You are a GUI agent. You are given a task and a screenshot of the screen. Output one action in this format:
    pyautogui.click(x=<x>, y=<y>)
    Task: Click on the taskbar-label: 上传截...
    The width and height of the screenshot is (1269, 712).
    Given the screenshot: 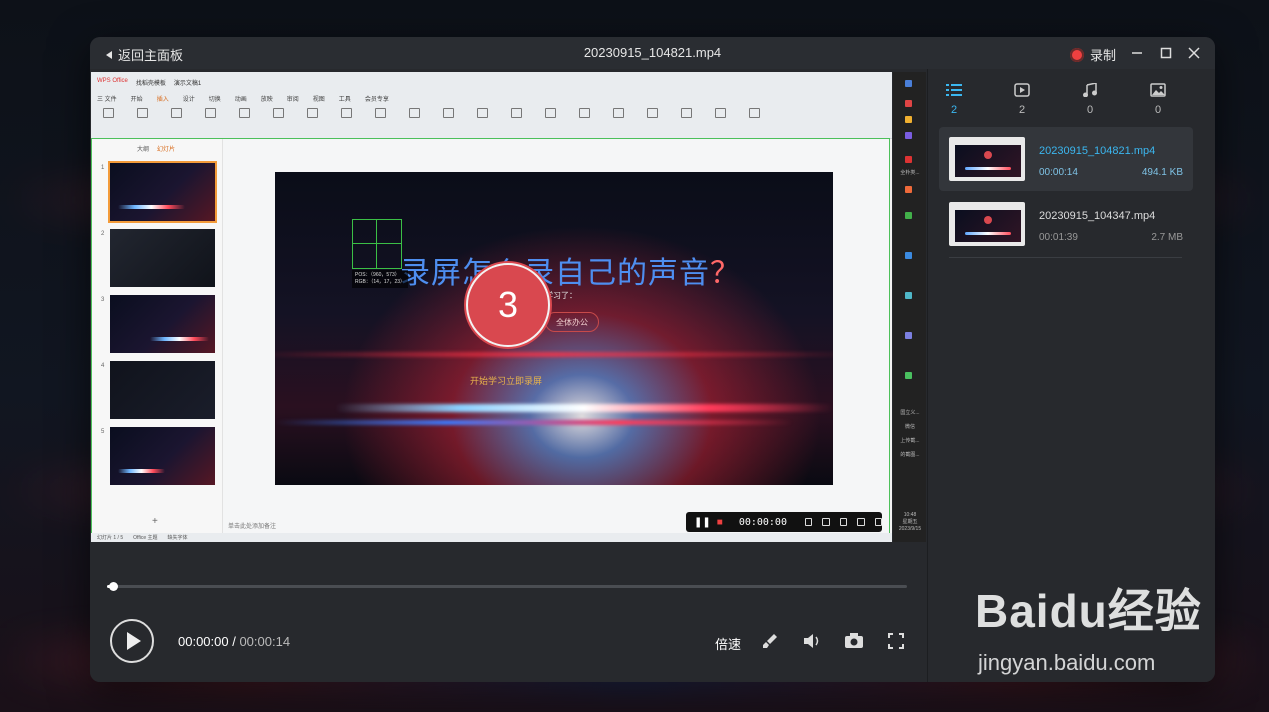 What is the action you would take?
    pyautogui.click(x=910, y=441)
    